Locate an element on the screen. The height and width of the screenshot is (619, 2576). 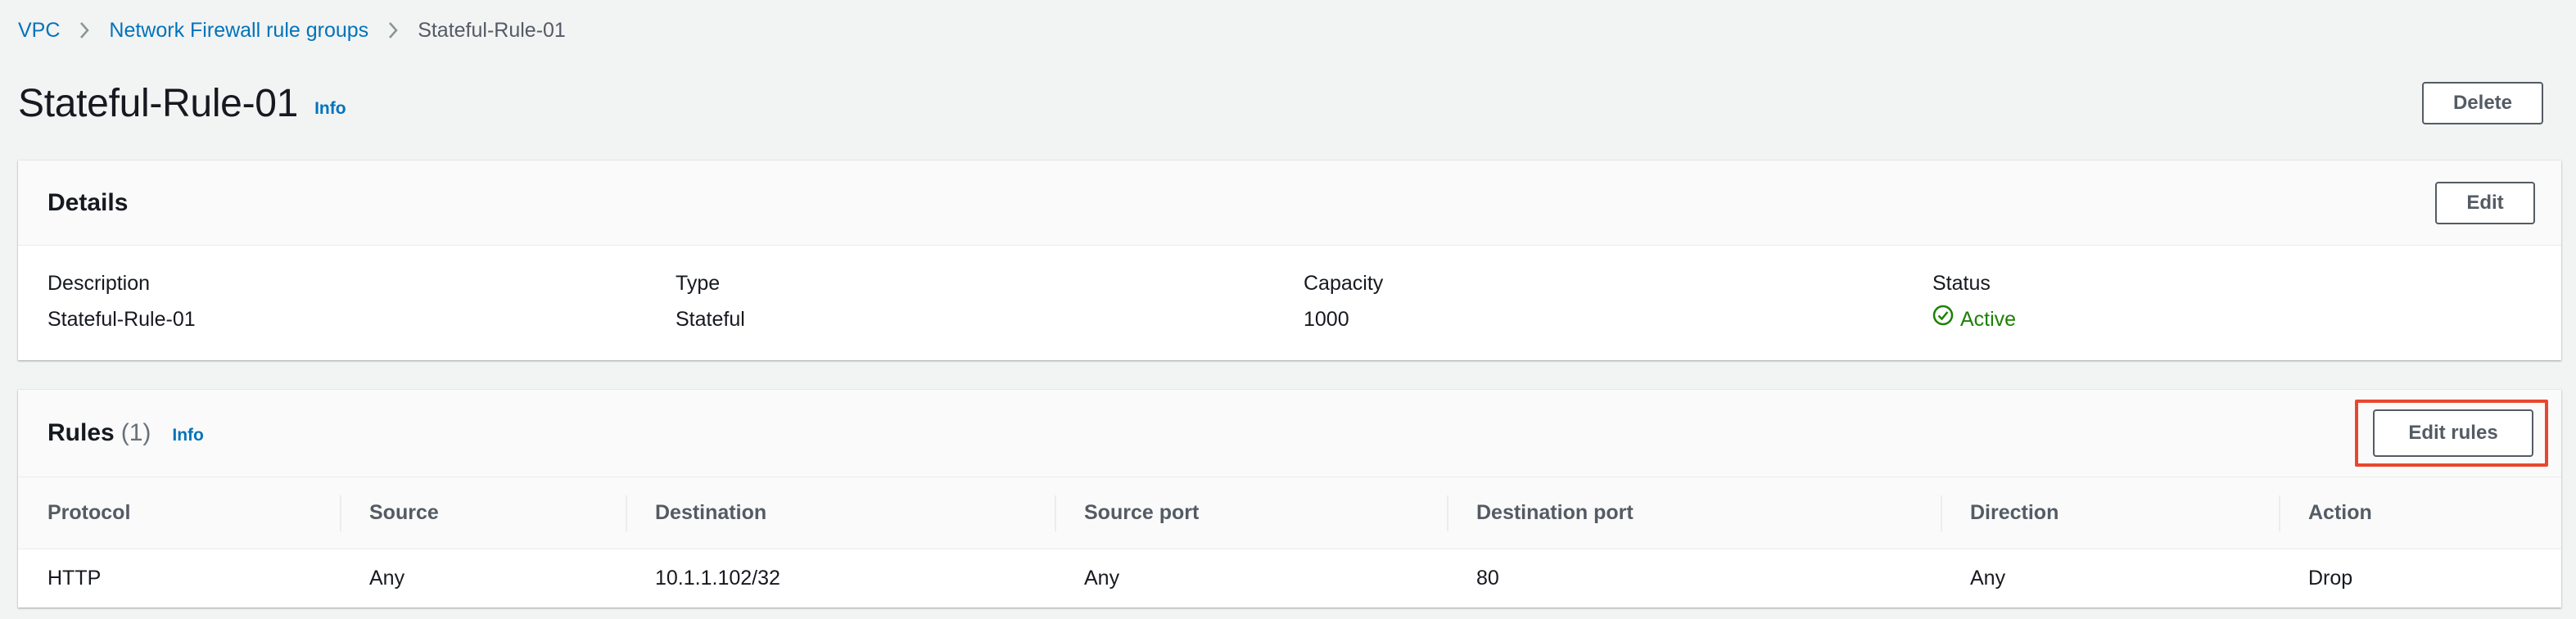
detail-capacity: Capacity 1000 is located at coordinates (1618, 302).